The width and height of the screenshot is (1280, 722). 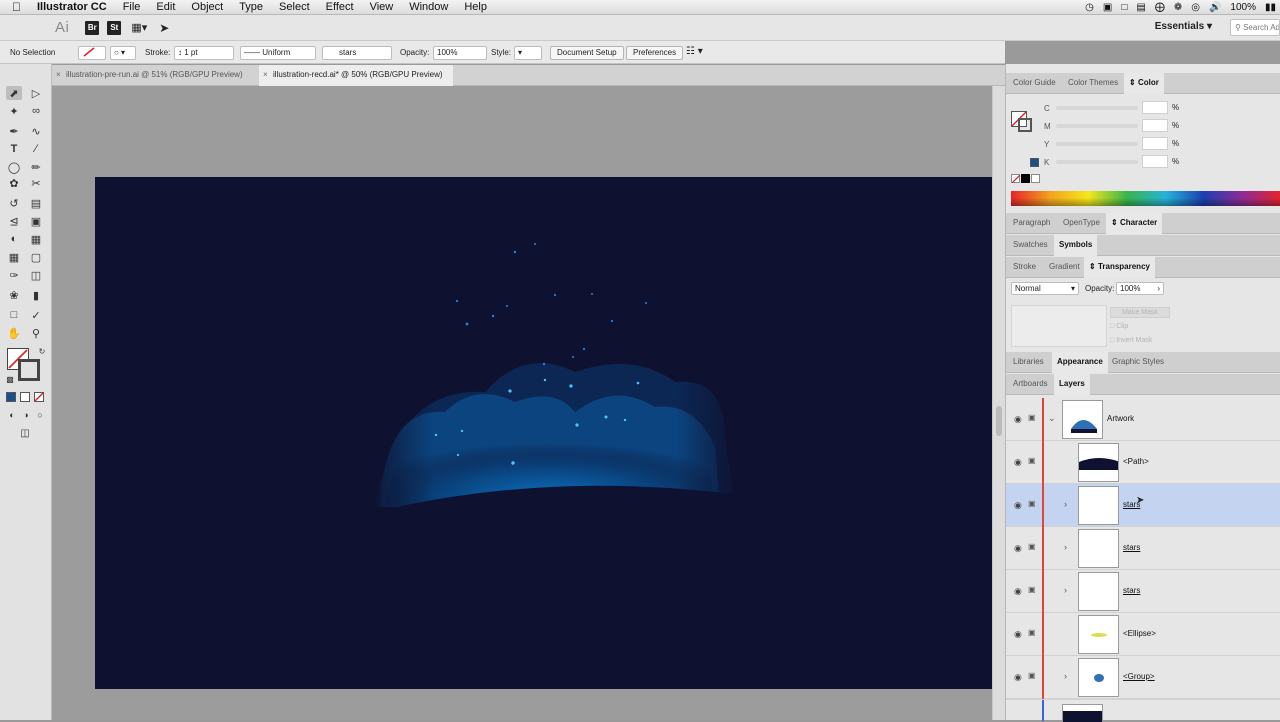 What do you see at coordinates (29, 370) in the screenshot?
I see `stroke-color-swatch` at bounding box center [29, 370].